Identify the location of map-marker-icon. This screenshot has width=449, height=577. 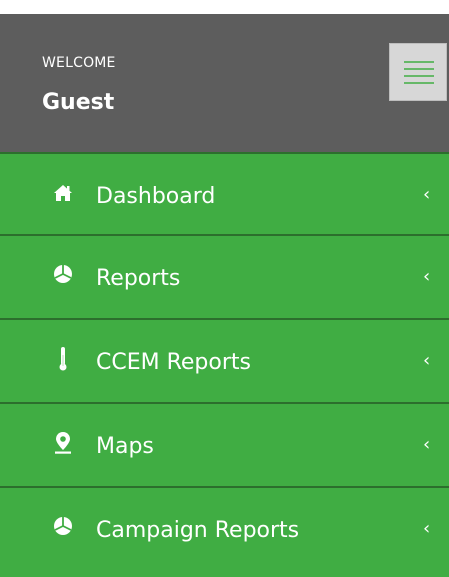
(63, 443).